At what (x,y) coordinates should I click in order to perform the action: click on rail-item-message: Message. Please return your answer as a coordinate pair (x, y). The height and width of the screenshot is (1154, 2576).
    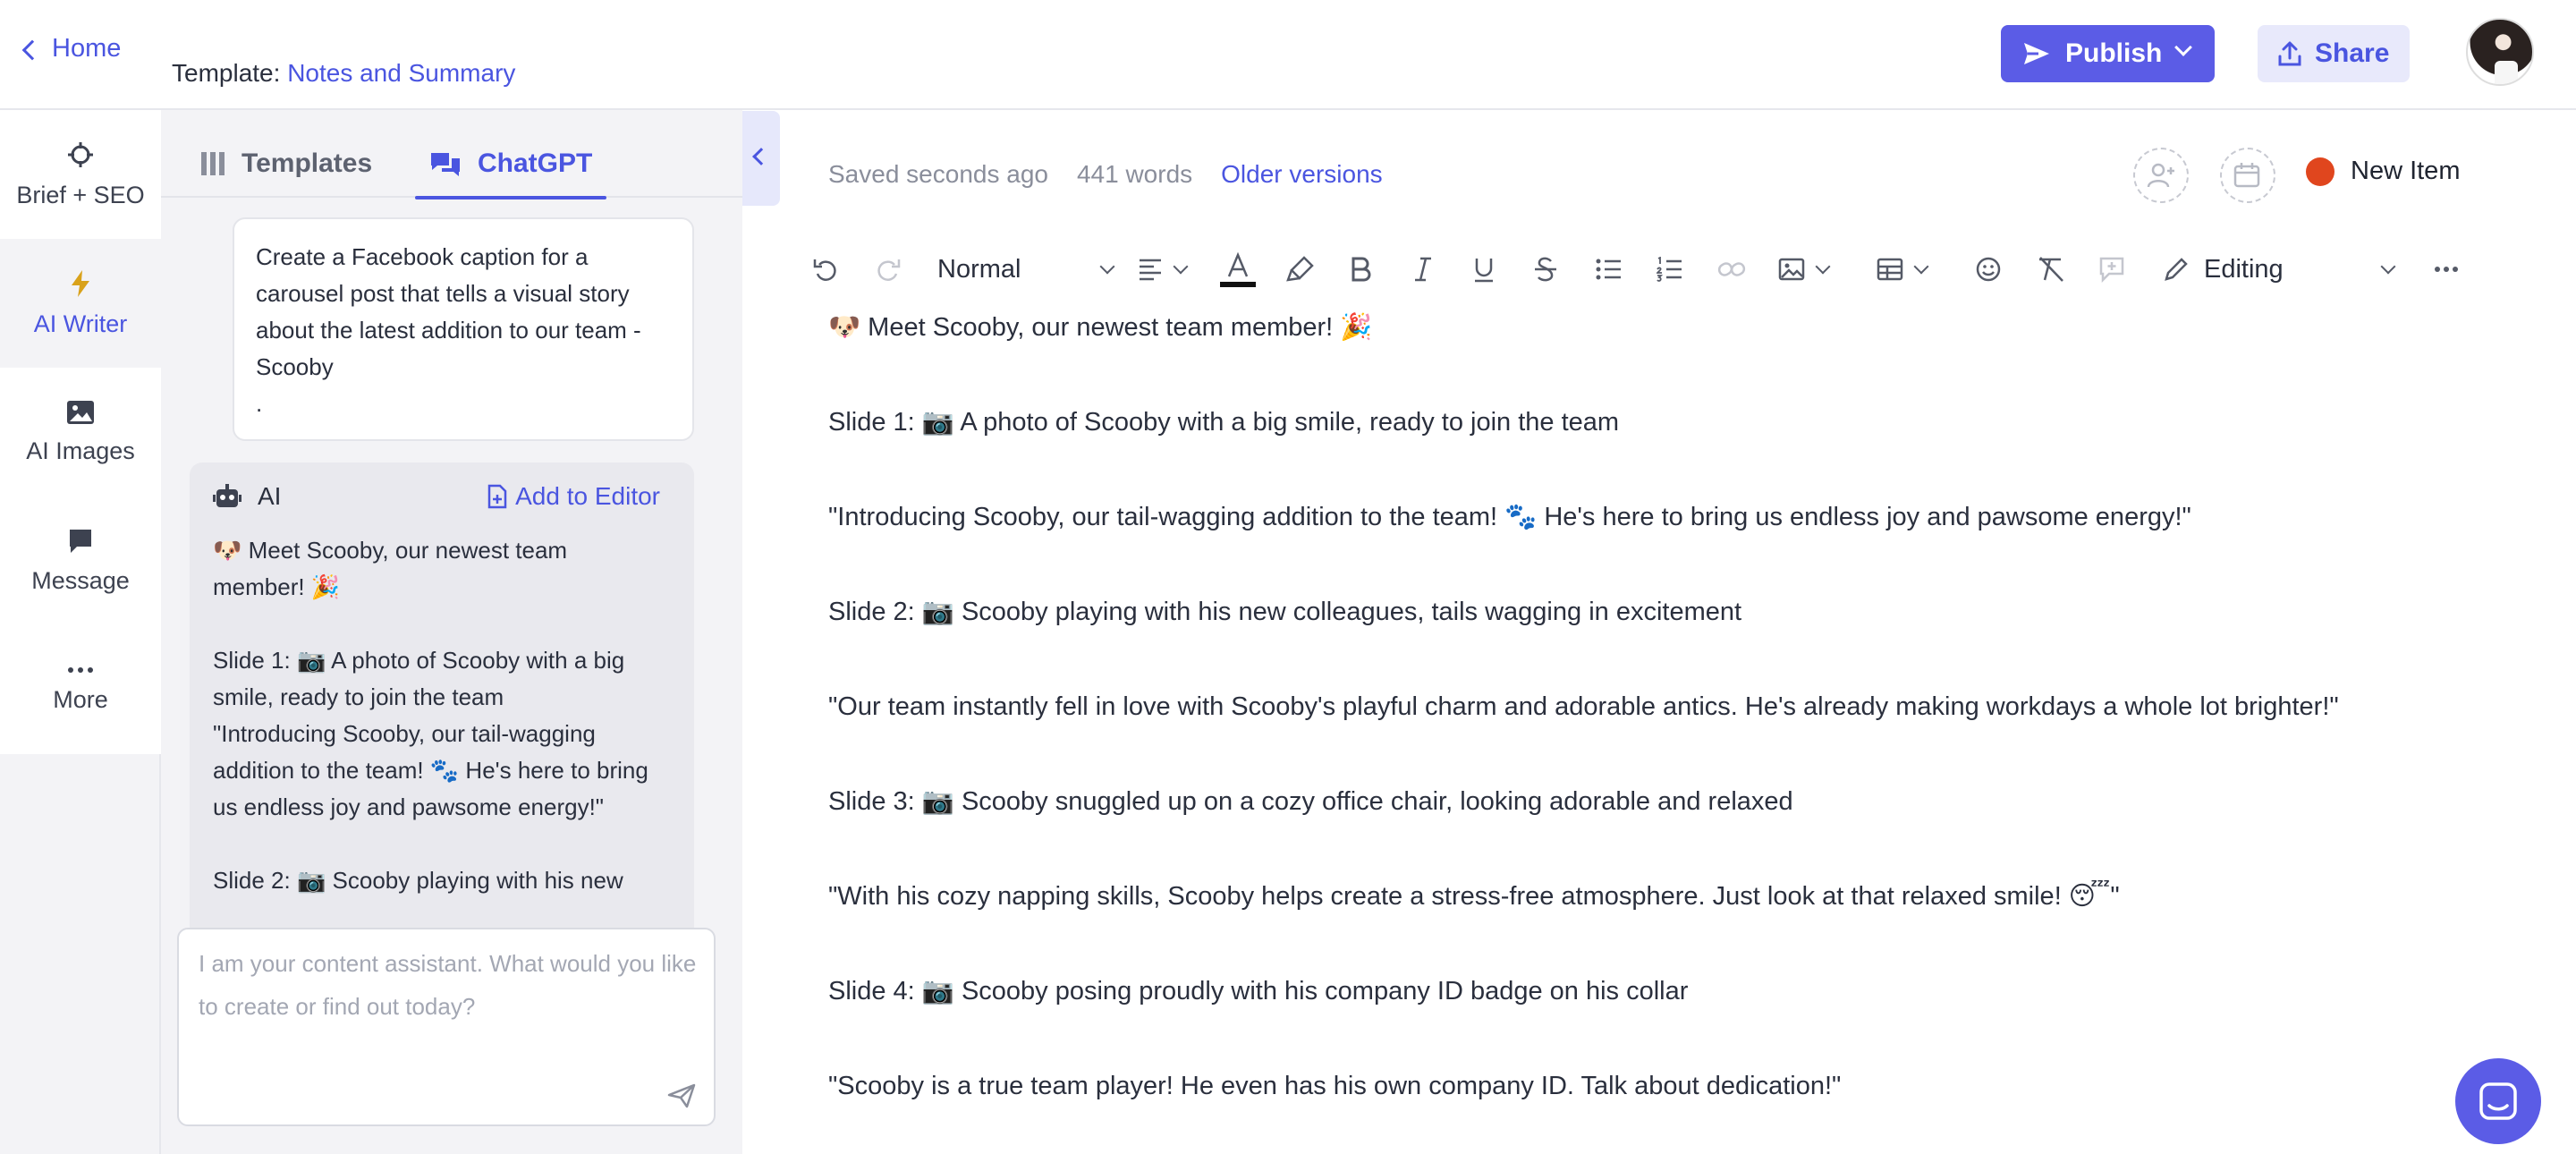
    Looking at the image, I should click on (80, 560).